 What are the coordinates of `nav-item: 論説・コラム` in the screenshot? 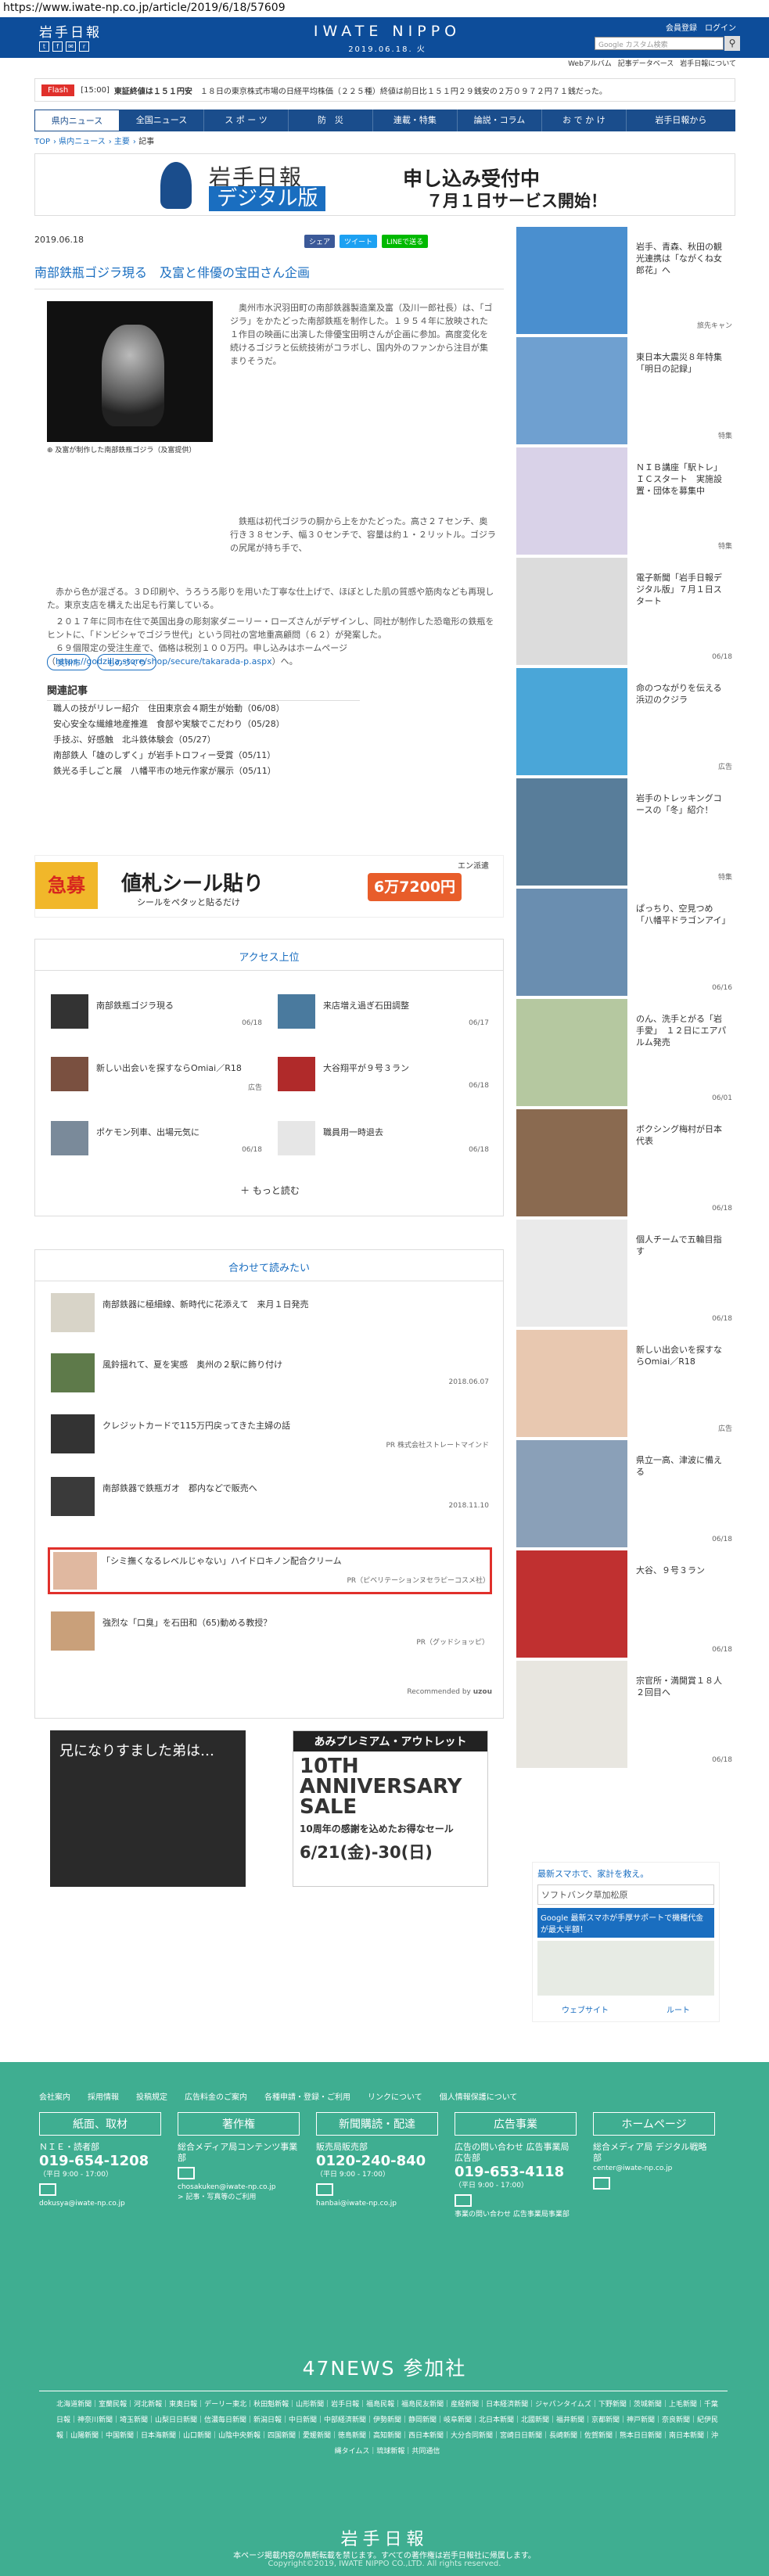 It's located at (500, 120).